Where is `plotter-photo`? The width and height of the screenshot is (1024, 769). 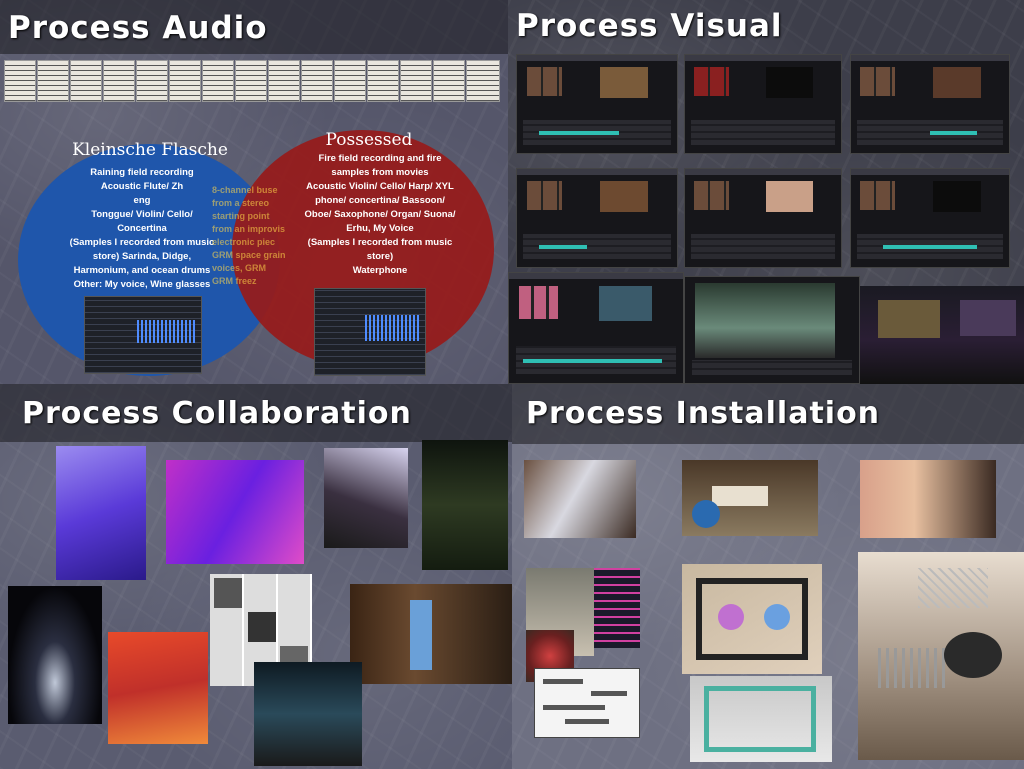
plotter-photo is located at coordinates (761, 719).